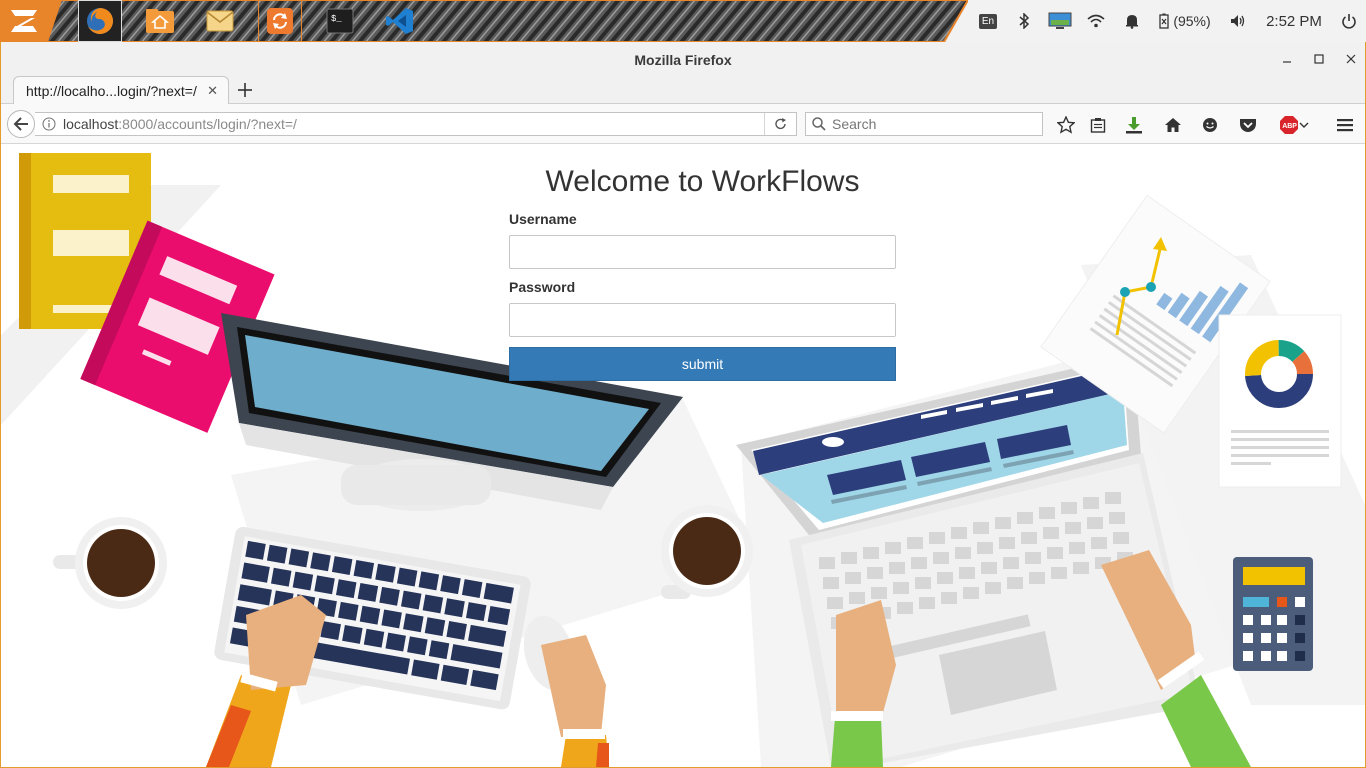 The image size is (1366, 768). I want to click on reading-list-button, so click(1098, 125).